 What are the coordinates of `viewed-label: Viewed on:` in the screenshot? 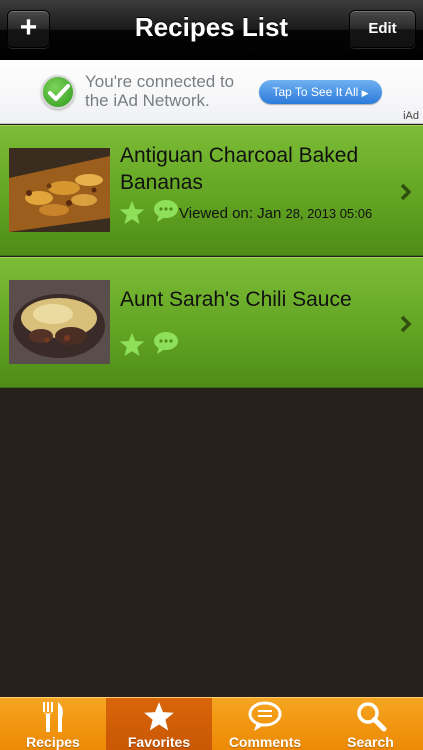 It's located at (216, 213).